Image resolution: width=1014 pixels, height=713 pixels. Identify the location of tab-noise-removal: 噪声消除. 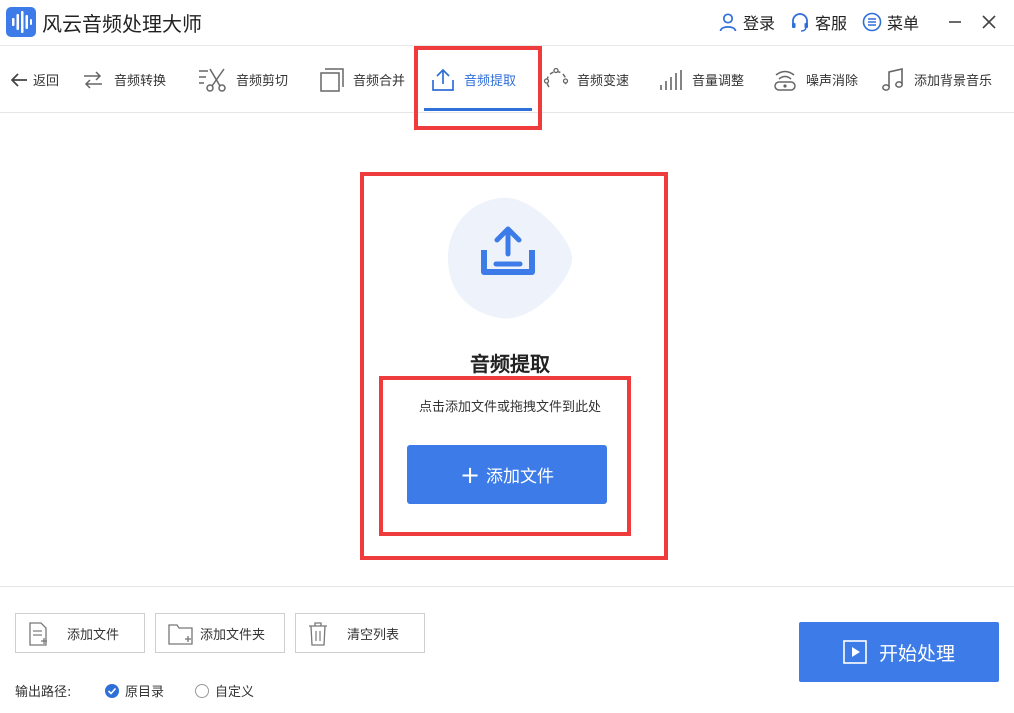
(815, 79).